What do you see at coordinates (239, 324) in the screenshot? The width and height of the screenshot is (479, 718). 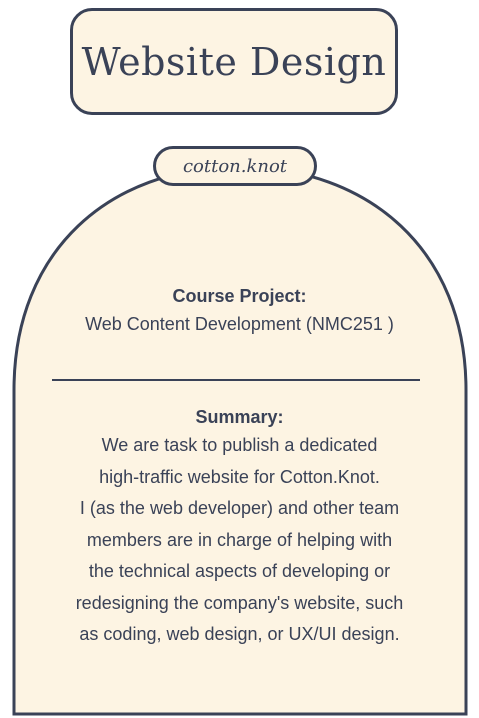 I see `course-name: Web Content Development (NMC251 )` at bounding box center [239, 324].